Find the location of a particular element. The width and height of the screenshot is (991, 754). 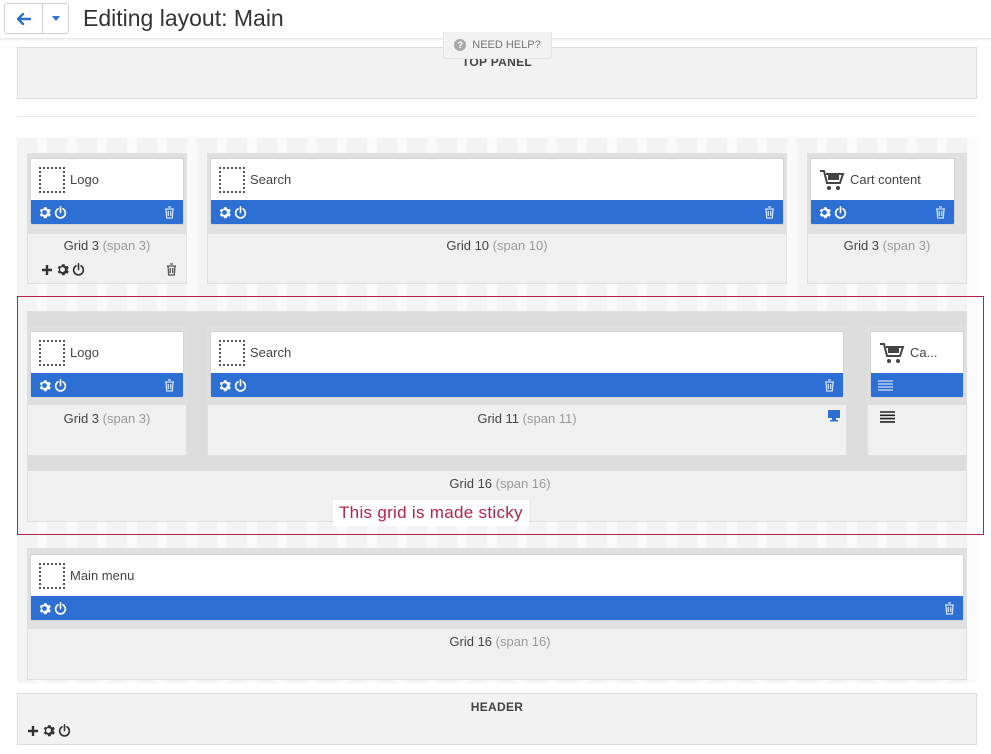

grid-label: Grid 16 (span 16) is located at coordinates (500, 641).